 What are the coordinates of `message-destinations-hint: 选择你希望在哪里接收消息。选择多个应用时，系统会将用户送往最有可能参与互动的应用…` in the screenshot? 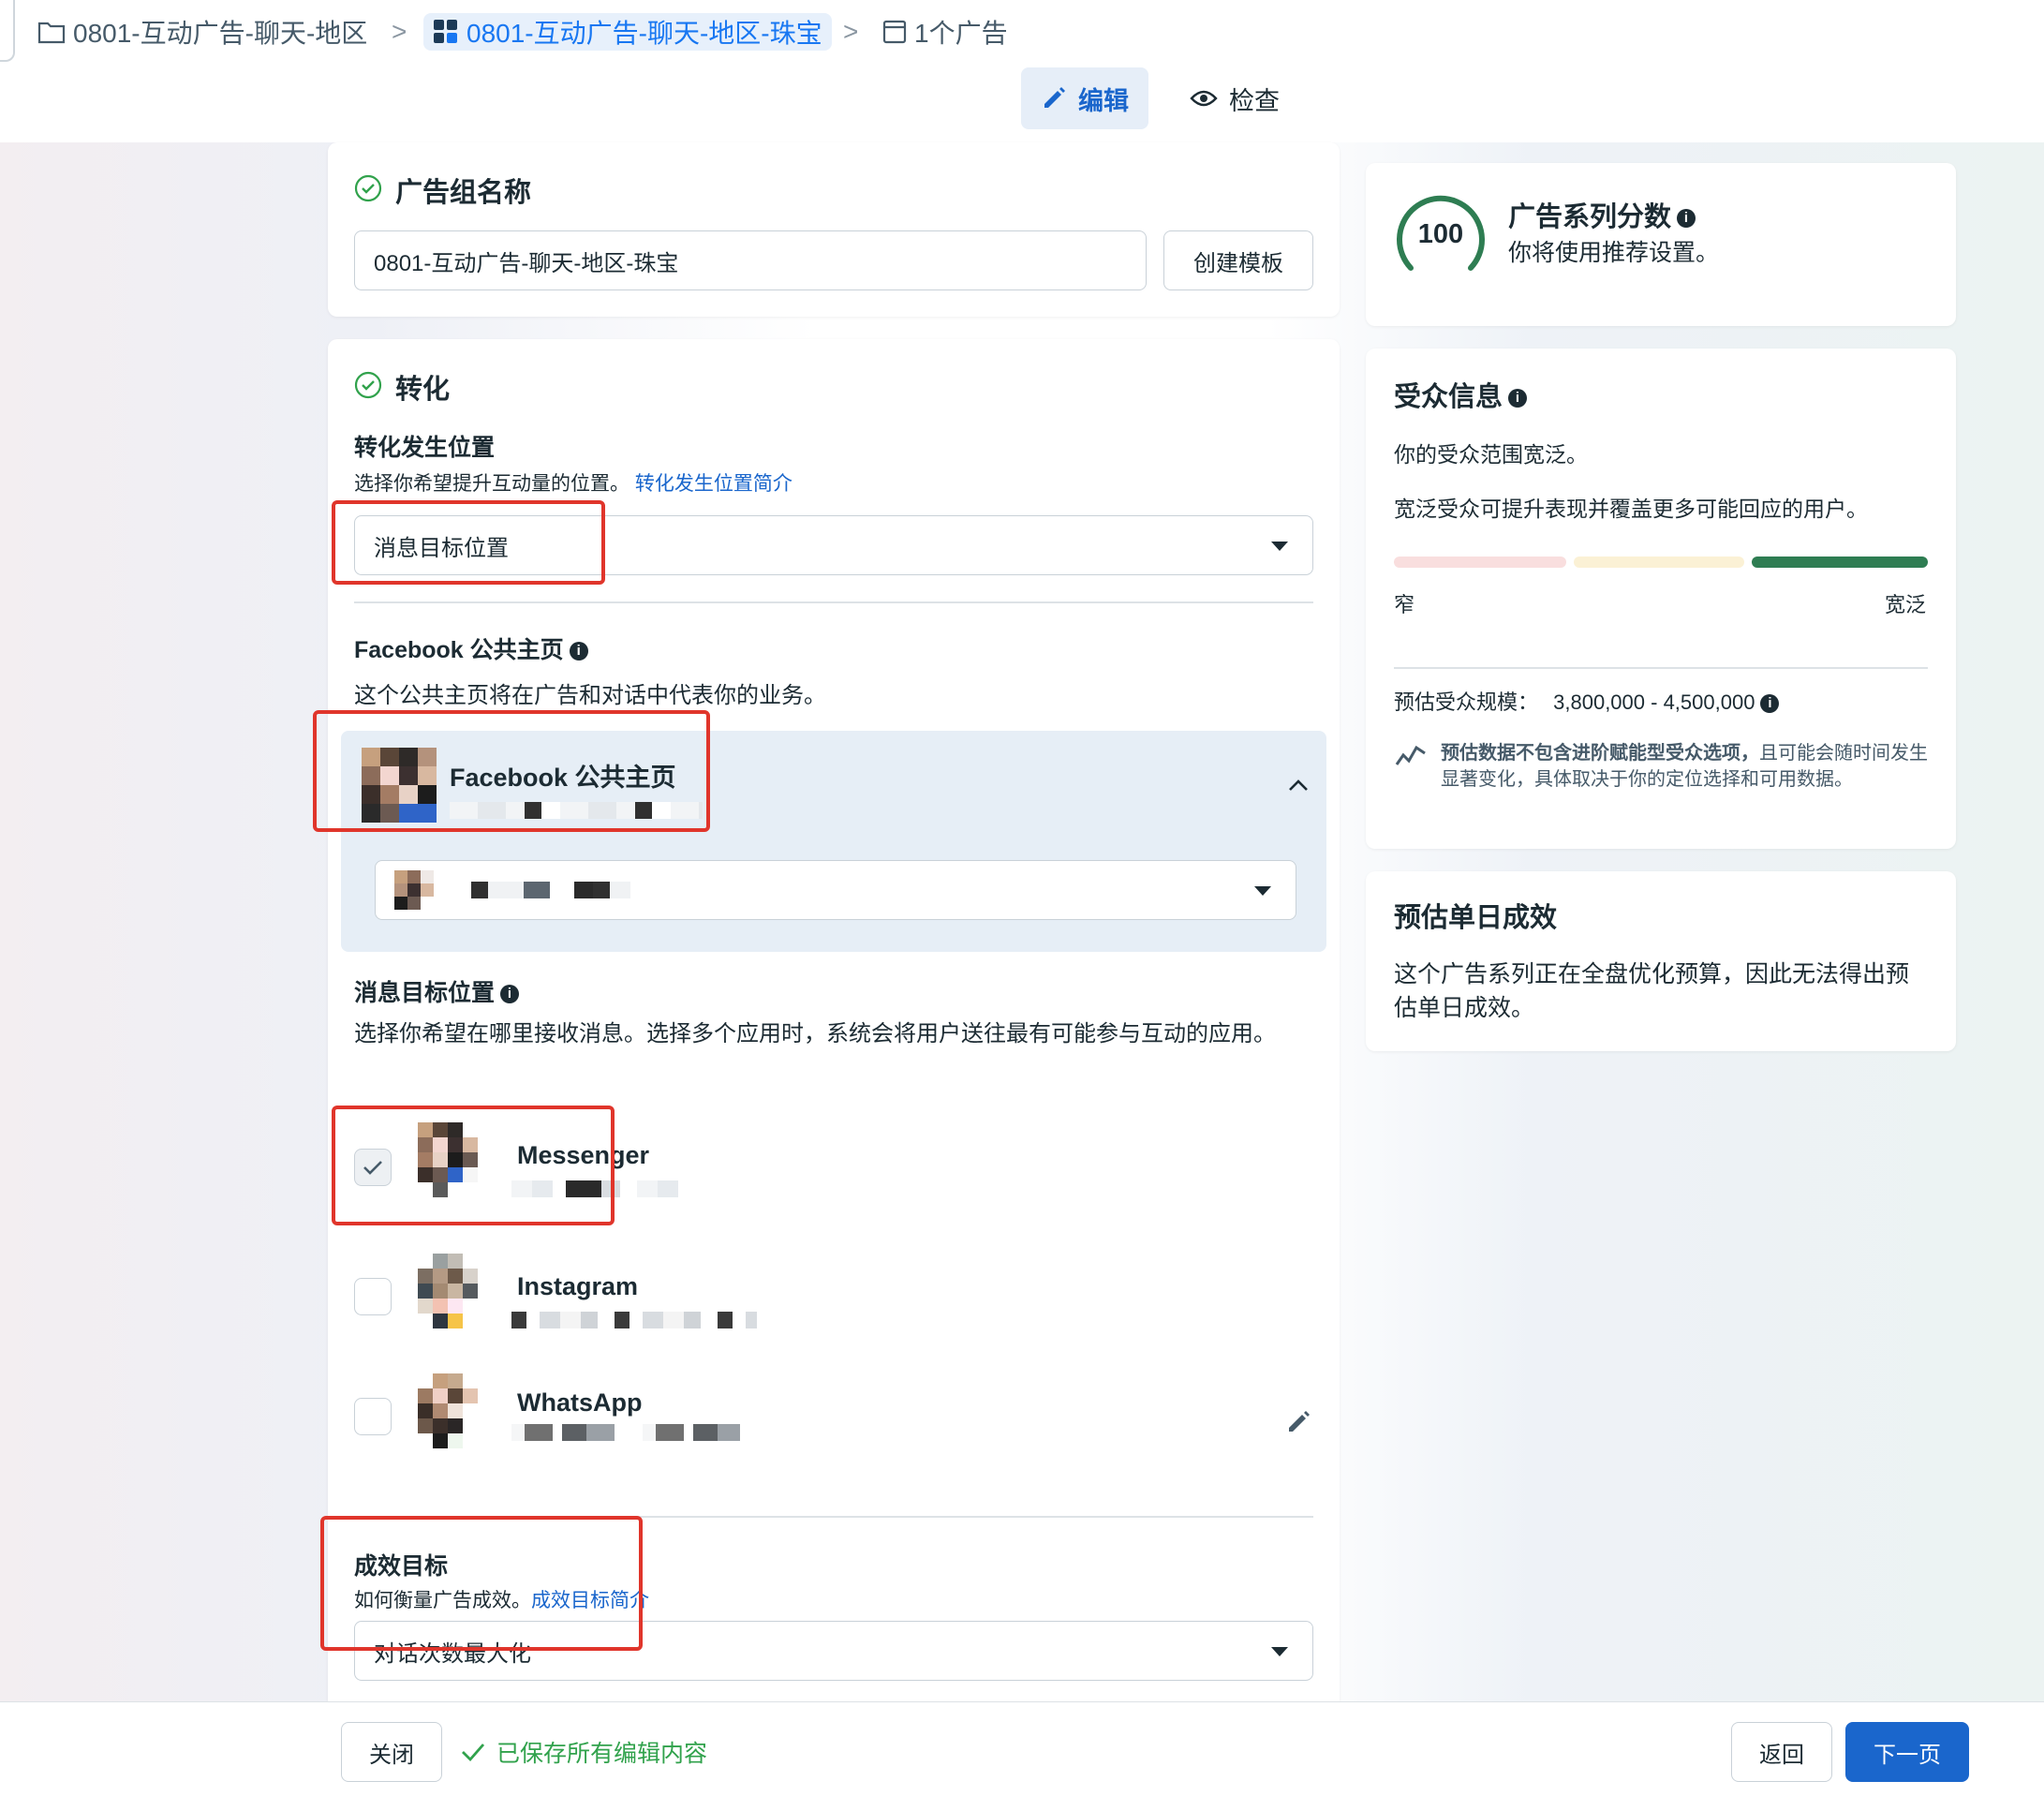 It's located at (815, 1033).